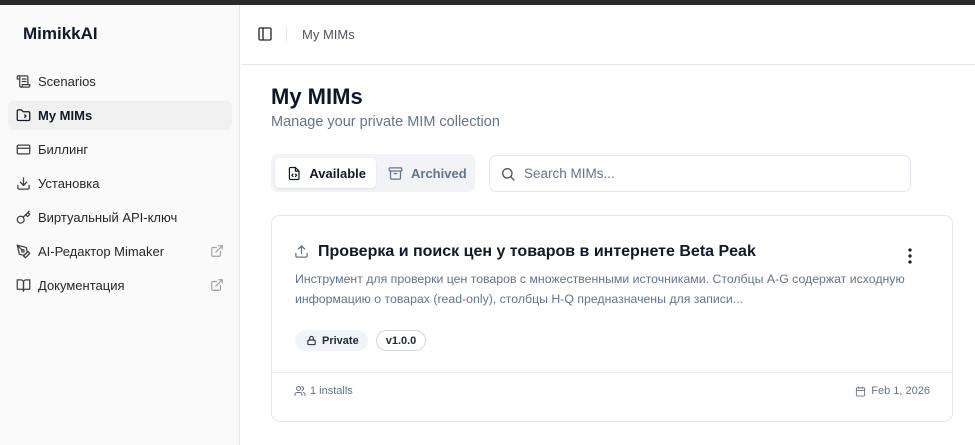  I want to click on archive-icon, so click(395, 173).